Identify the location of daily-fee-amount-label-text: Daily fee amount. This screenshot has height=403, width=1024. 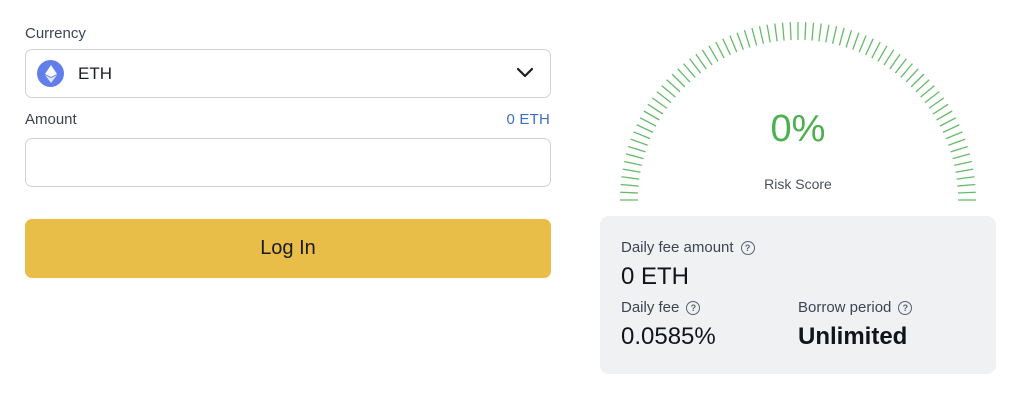
(677, 247).